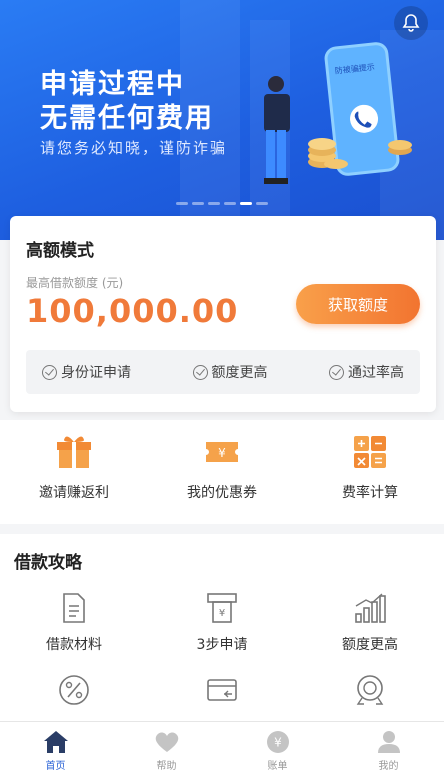  I want to click on tab-home: 首页, so click(55, 747).